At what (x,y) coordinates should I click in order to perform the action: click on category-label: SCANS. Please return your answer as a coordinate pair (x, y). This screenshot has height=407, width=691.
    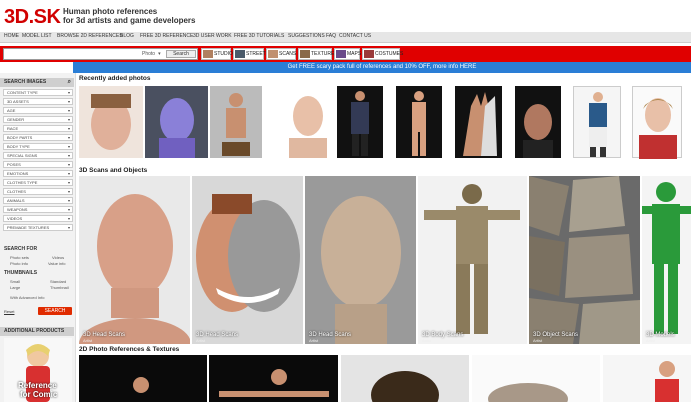
    Looking at the image, I should click on (288, 54).